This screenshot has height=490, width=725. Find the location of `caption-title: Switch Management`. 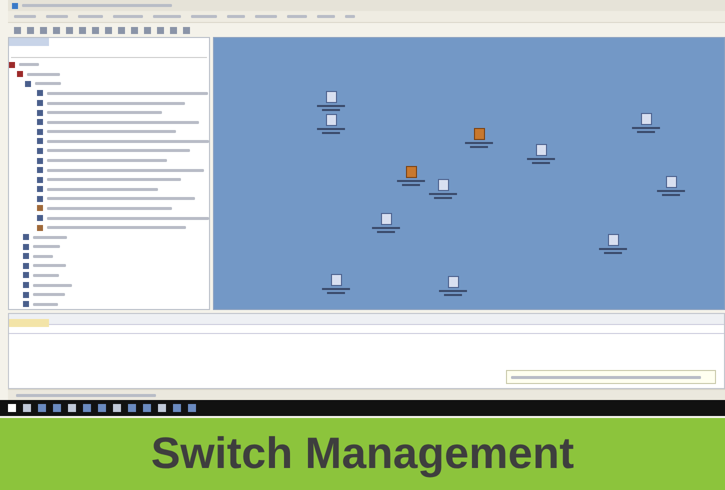

caption-title: Switch Management is located at coordinates (362, 454).